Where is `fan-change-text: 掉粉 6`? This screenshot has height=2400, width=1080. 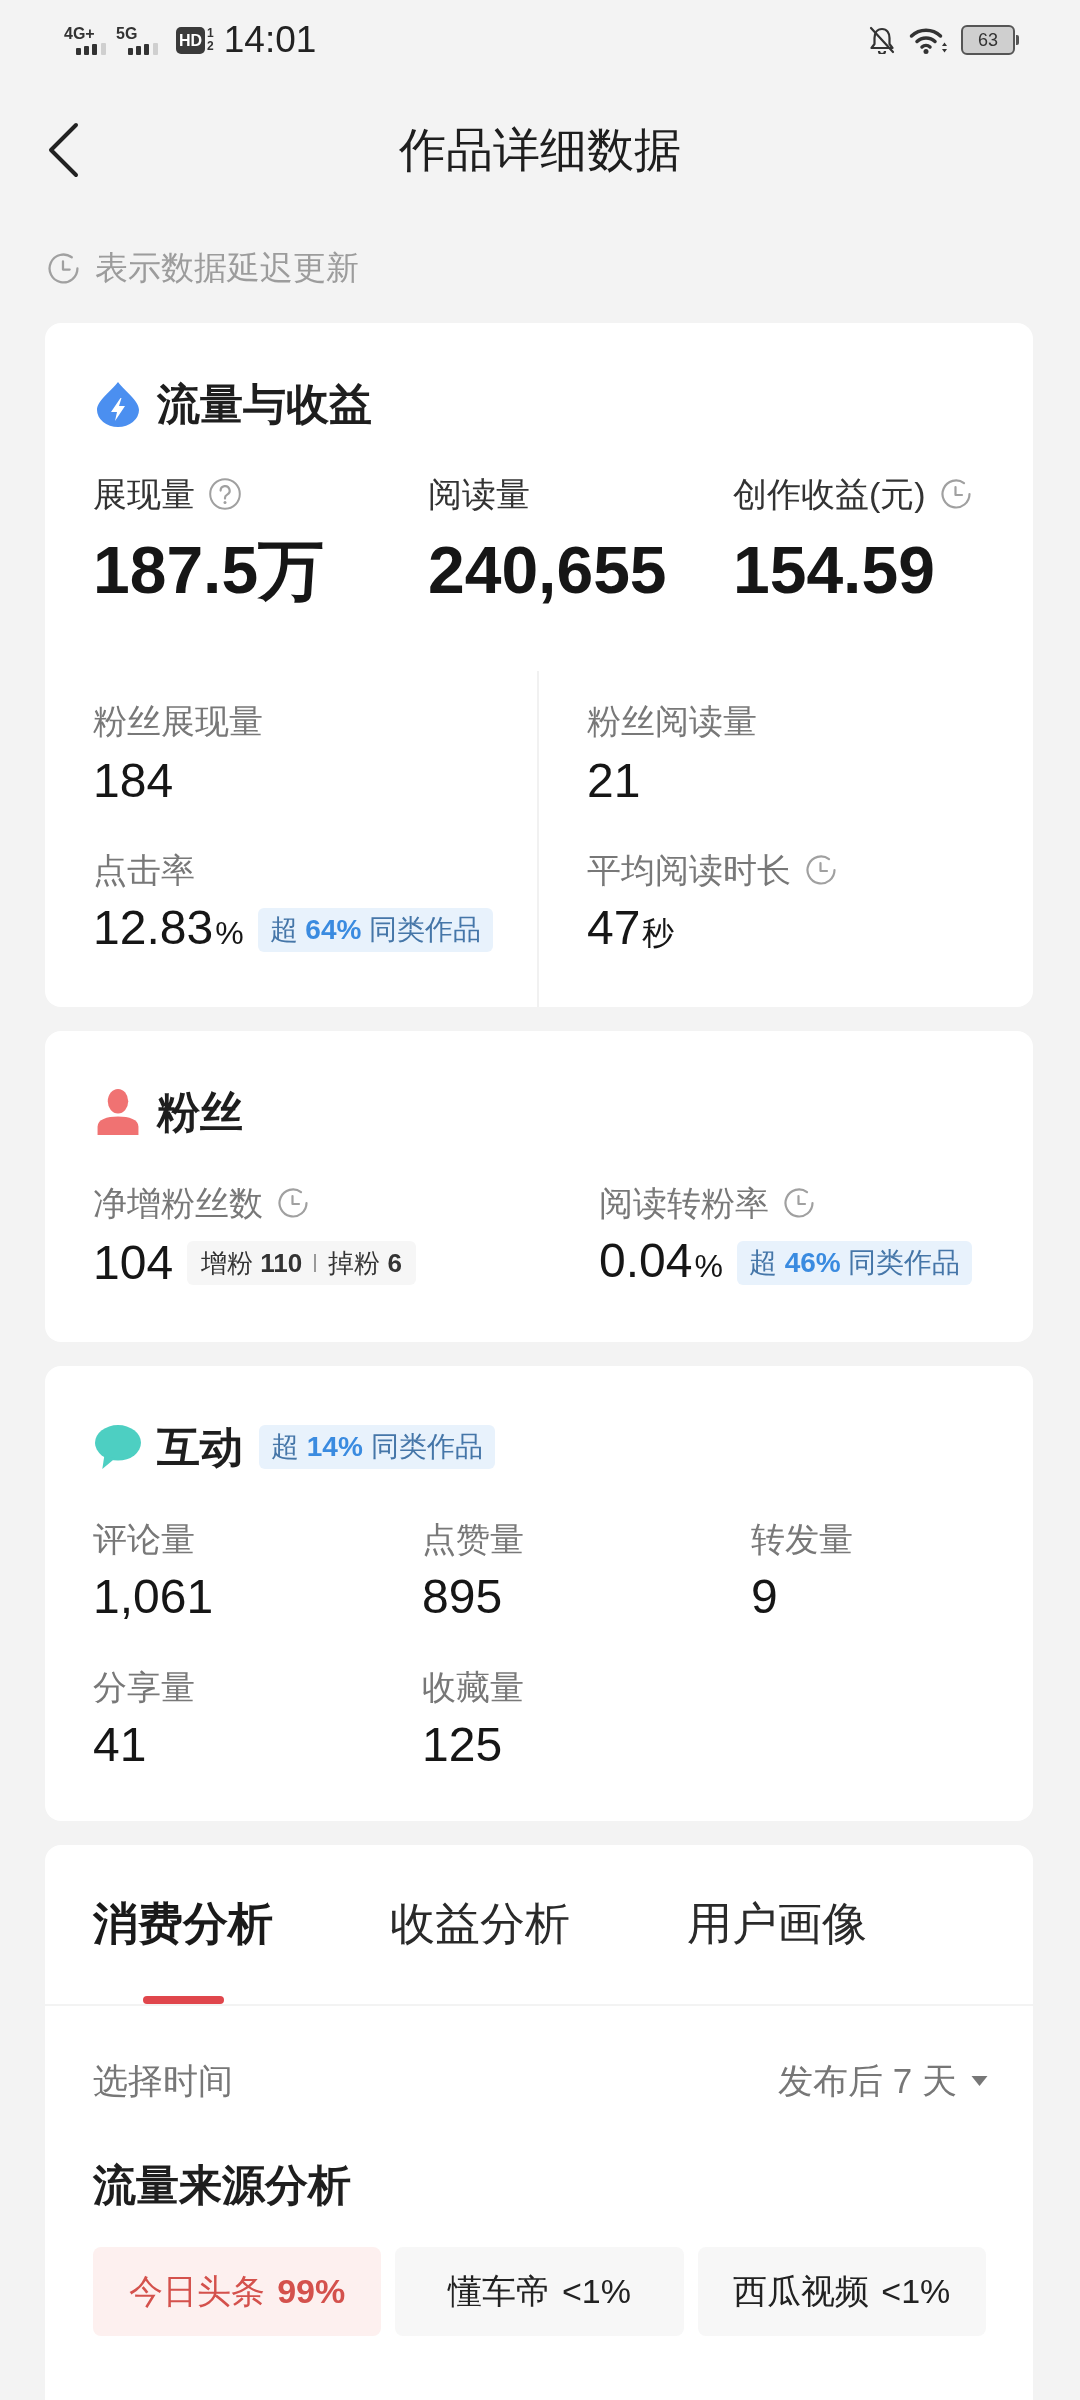 fan-change-text: 掉粉 6 is located at coordinates (365, 1263).